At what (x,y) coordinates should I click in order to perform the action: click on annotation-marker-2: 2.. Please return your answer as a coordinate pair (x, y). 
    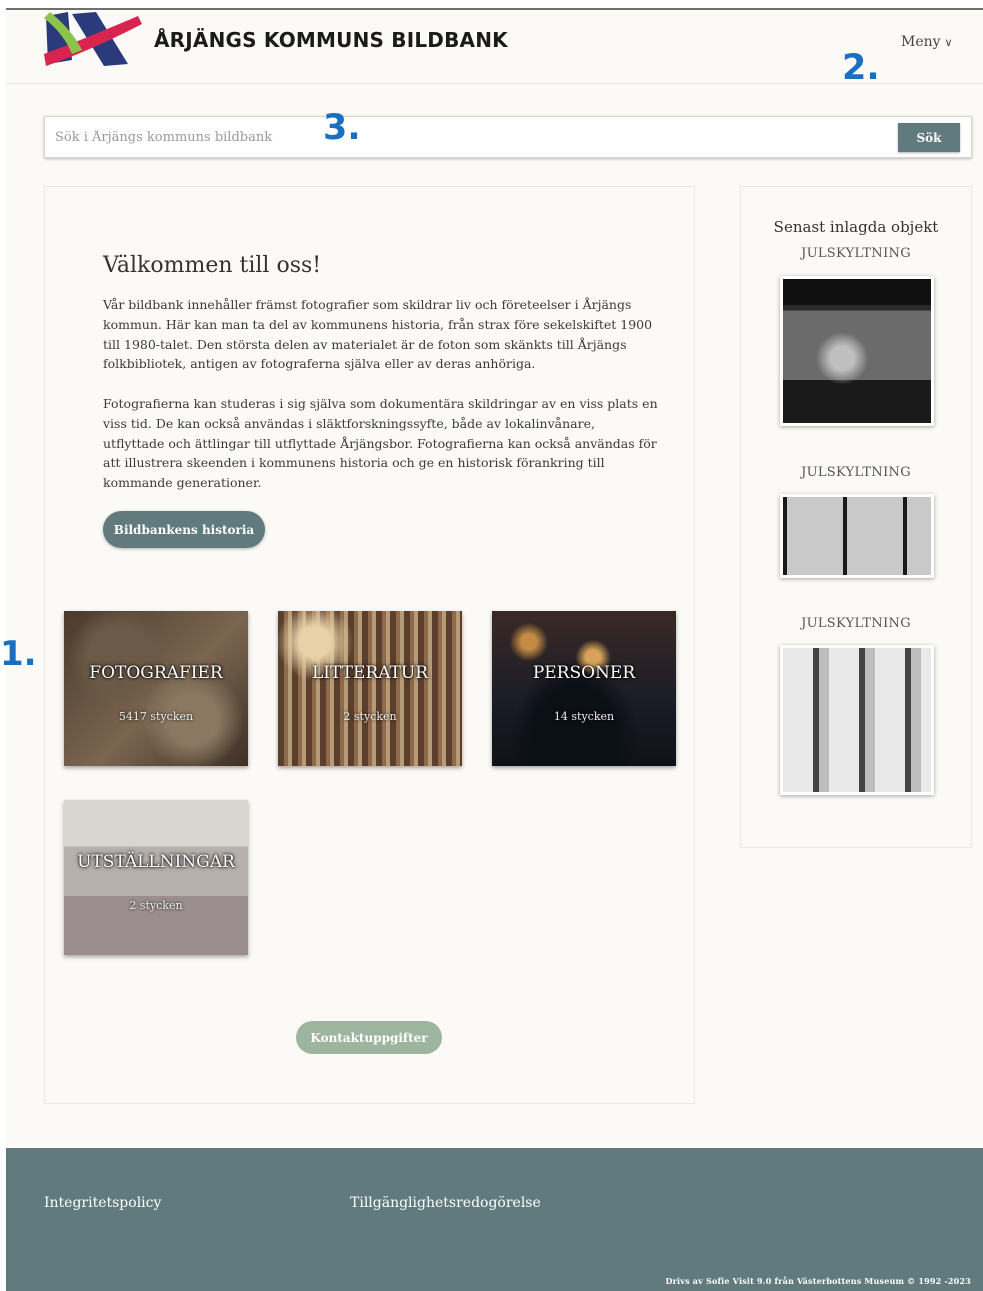
    Looking at the image, I should click on (861, 68).